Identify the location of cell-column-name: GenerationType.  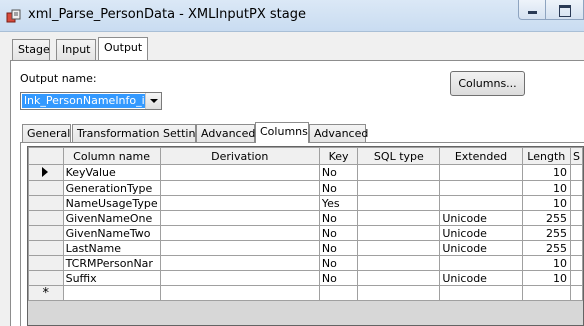
(111, 188).